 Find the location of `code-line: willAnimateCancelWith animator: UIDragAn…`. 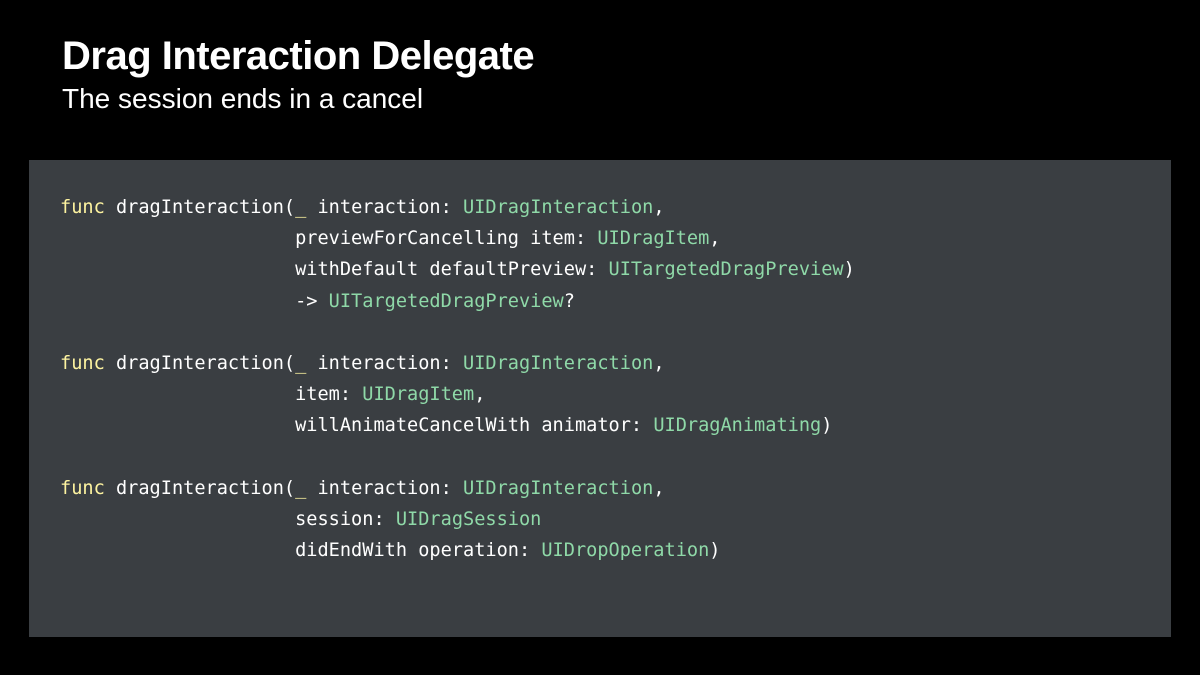

code-line: willAnimateCancelWith animator: UIDragAn… is located at coordinates (457, 425).